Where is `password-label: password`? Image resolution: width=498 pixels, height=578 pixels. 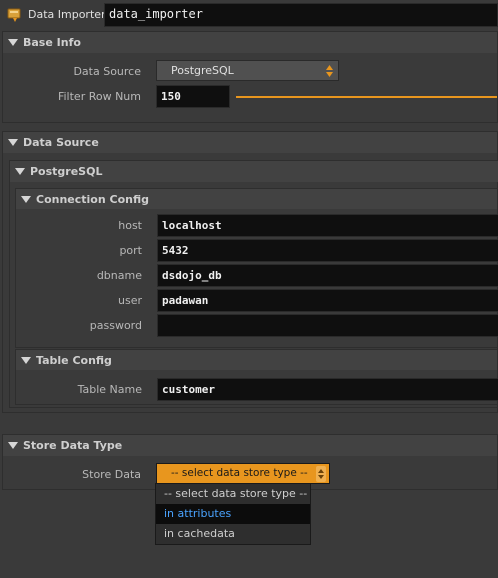
password-label: password is located at coordinates (115, 325).